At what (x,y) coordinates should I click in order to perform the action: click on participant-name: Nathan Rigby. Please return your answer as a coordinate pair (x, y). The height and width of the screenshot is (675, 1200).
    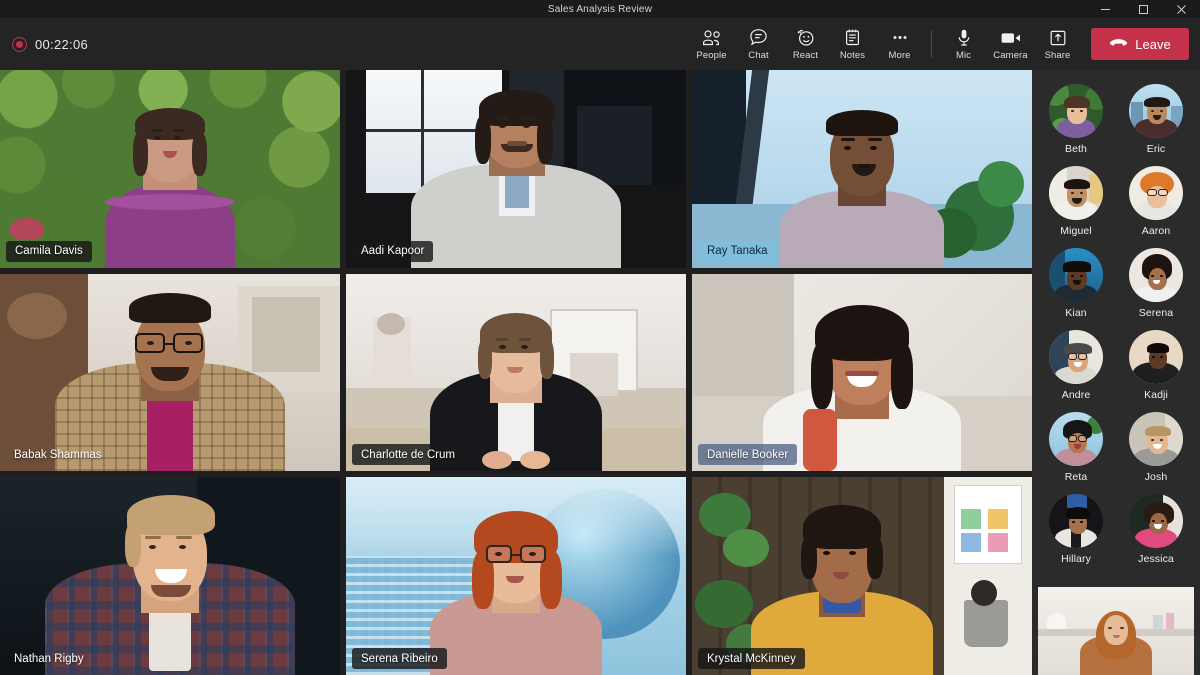
    Looking at the image, I should click on (49, 658).